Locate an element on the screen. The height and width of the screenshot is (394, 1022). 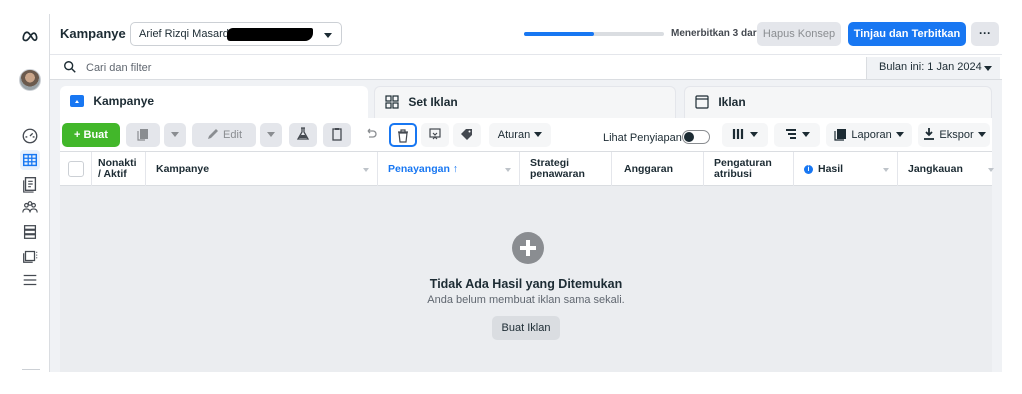
edit-label: Edit is located at coordinates (233, 135).